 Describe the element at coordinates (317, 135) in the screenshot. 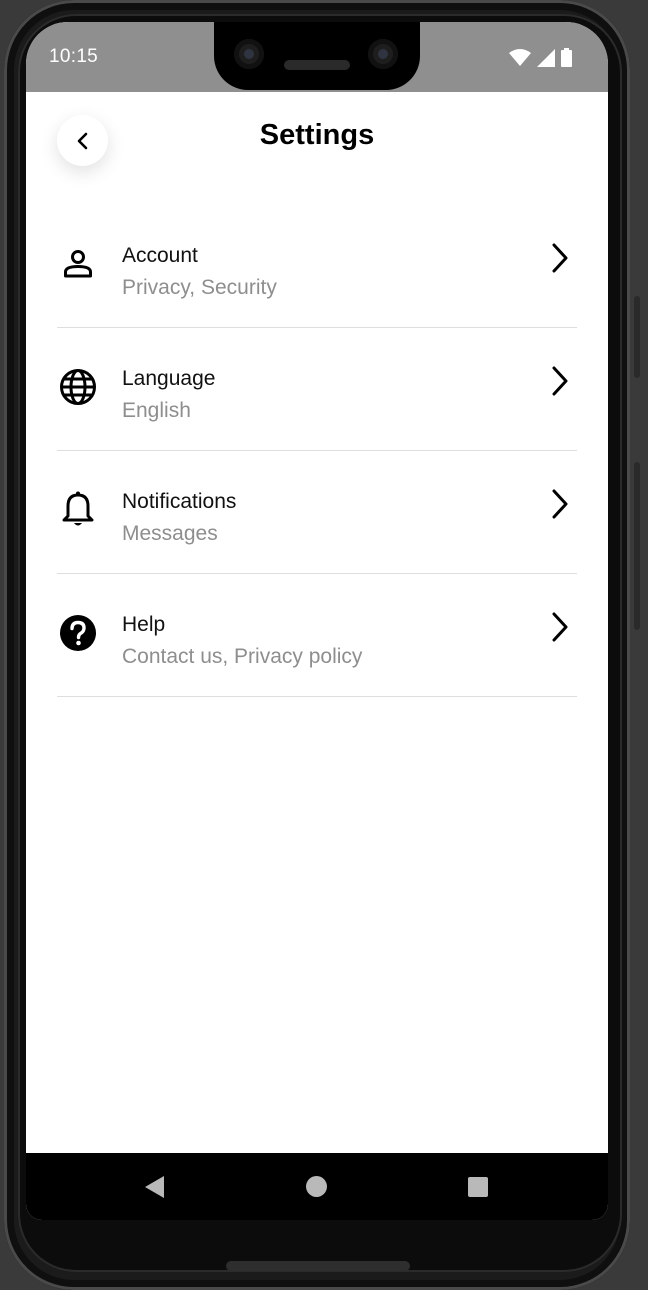

I see `page-title: Settings` at that location.